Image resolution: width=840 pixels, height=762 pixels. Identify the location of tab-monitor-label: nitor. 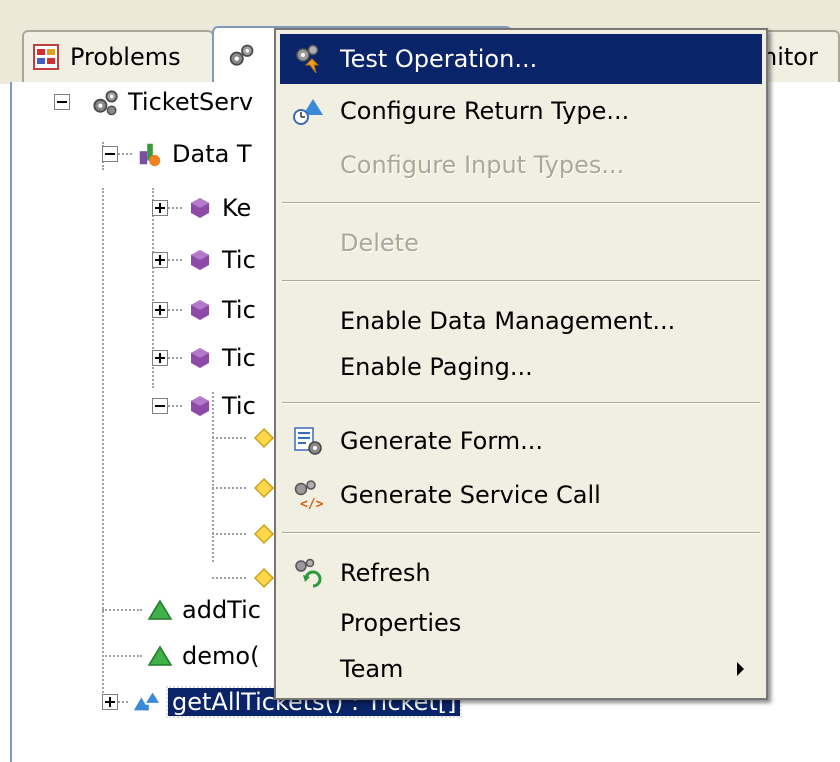
(790, 57).